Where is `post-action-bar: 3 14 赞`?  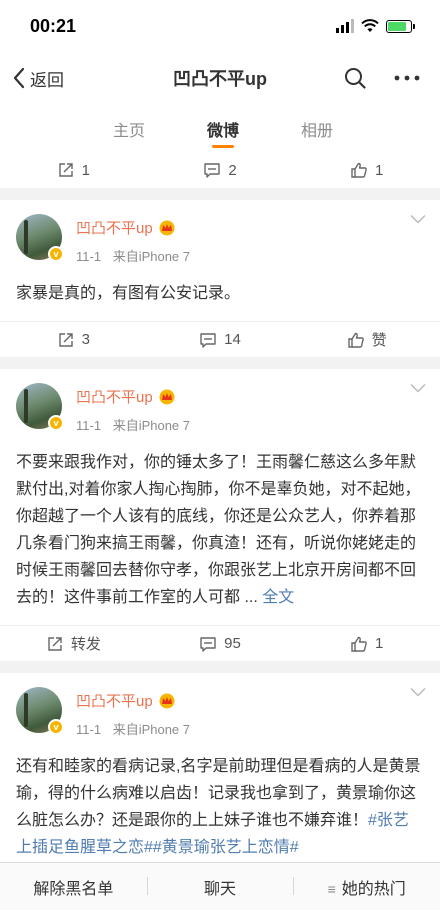 post-action-bar: 3 14 赞 is located at coordinates (220, 339).